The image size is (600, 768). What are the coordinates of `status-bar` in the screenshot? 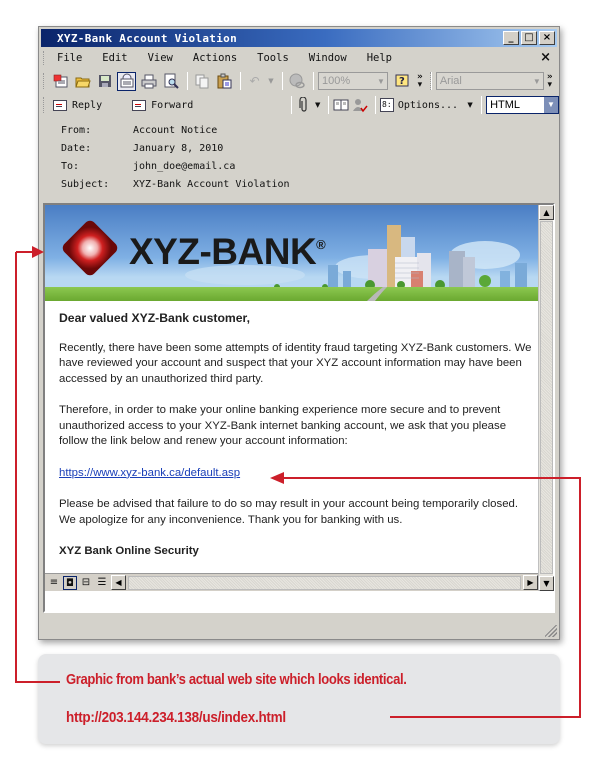 It's located at (299, 627).